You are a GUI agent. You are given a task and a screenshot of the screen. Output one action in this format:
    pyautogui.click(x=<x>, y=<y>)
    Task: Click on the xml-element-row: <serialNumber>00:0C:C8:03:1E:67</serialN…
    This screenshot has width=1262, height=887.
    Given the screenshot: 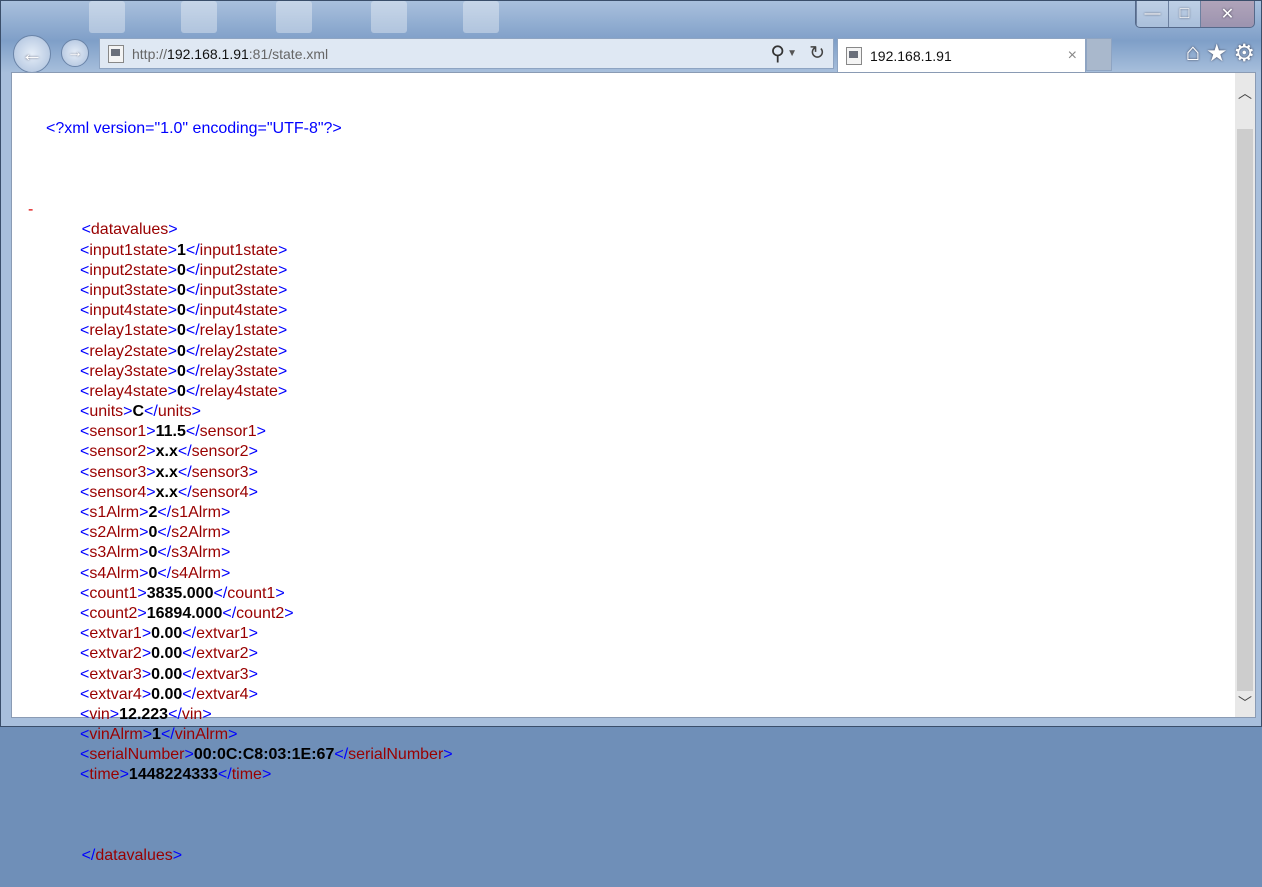 What is the action you would take?
    pyautogui.click(x=240, y=755)
    